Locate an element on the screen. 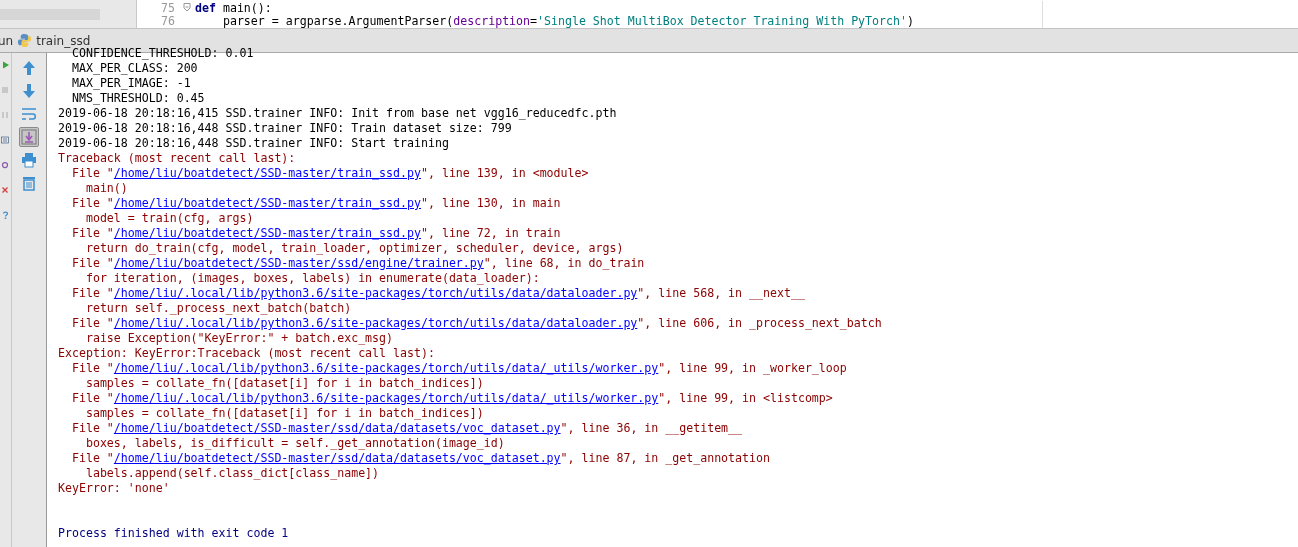  console-line: Process finished with exit code 1 is located at coordinates (174, 533).